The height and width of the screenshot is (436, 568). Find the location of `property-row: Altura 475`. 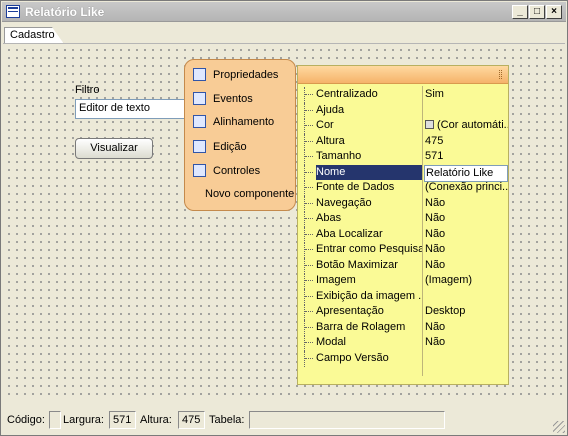

property-row: Altura 475 is located at coordinates (403, 141).